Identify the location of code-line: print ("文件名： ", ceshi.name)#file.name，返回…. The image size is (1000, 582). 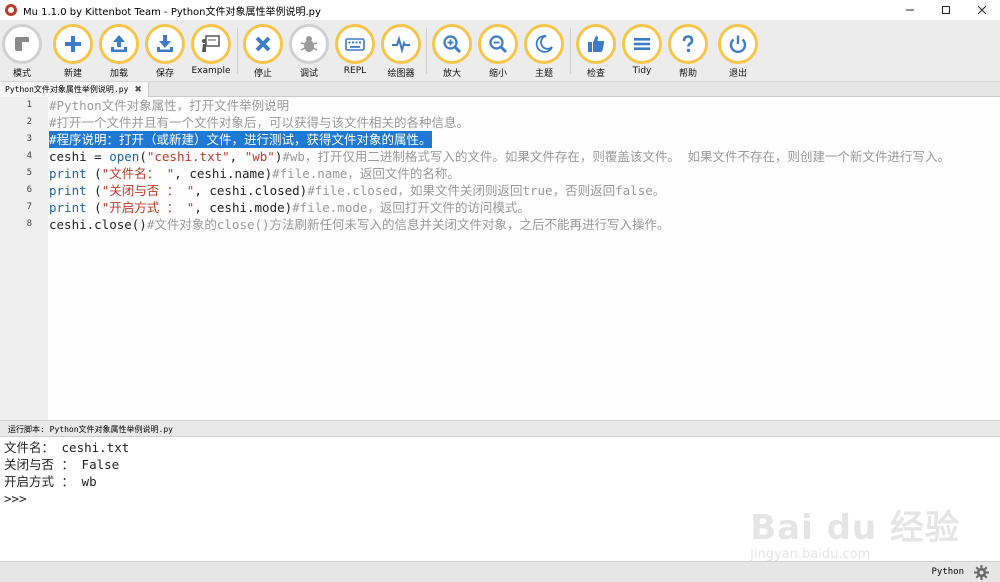
(254, 173).